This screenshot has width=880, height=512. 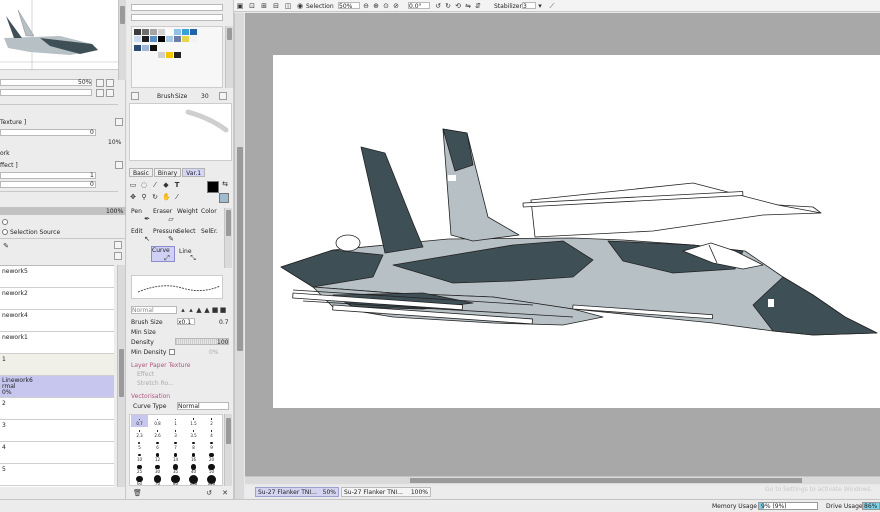 What do you see at coordinates (150, 396) in the screenshot?
I see `vectorisation-label: Vectorisation` at bounding box center [150, 396].